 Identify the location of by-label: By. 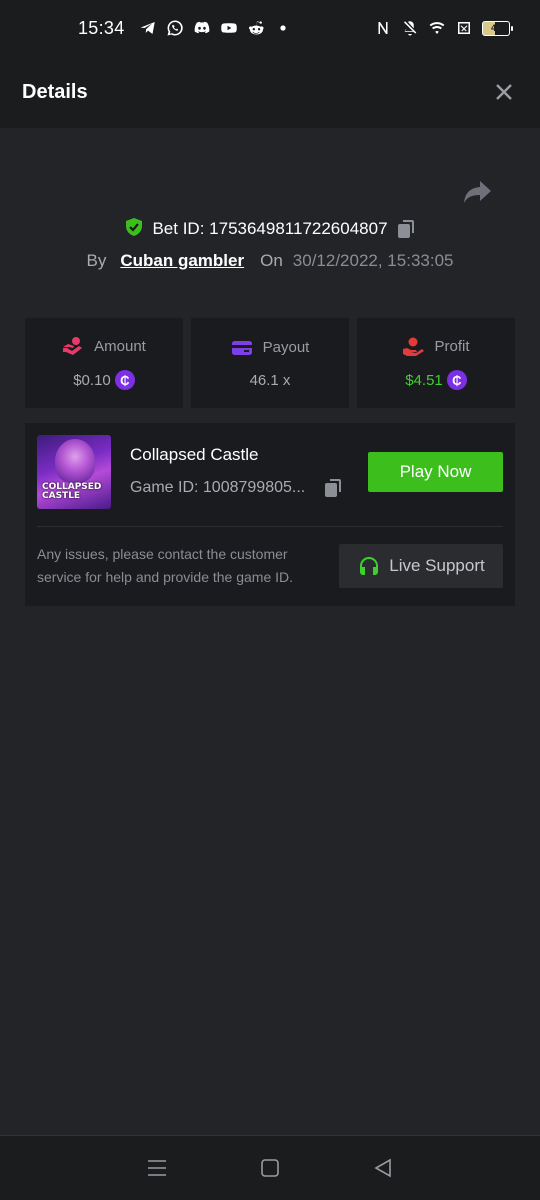
(96, 260).